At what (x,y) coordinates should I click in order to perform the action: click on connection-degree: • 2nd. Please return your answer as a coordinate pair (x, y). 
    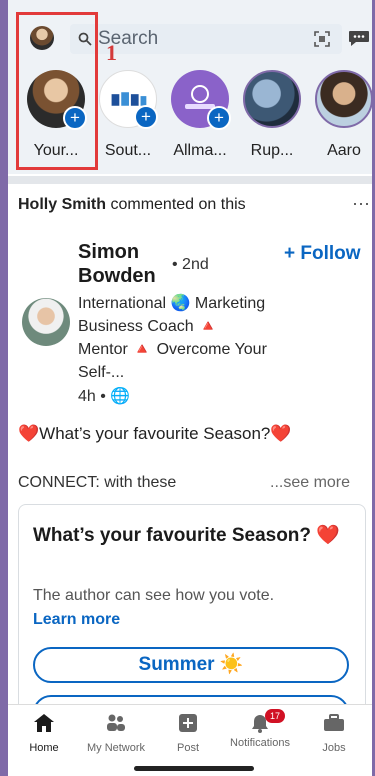
    Looking at the image, I should click on (190, 264).